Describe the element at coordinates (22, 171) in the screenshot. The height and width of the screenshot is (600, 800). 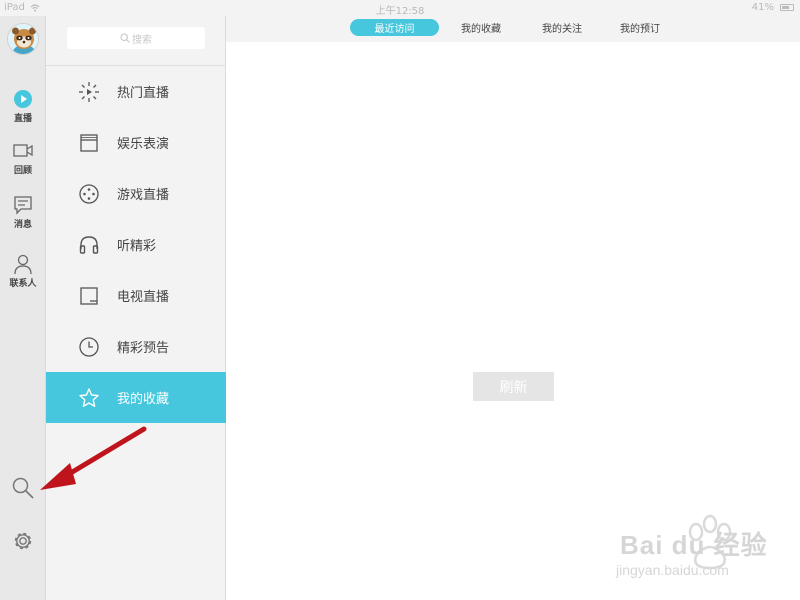
I see `rail-item-label: 回顾` at that location.